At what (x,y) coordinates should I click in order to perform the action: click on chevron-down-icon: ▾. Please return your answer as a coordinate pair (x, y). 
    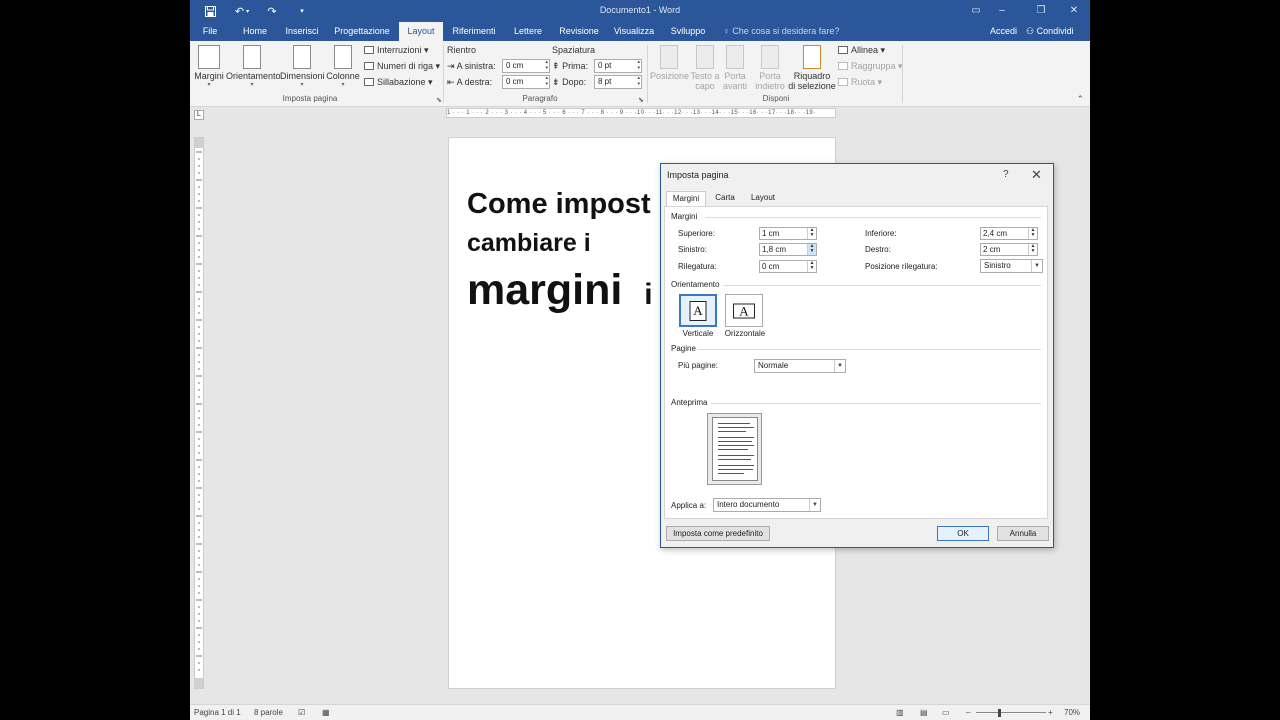
    Looking at the image, I should click on (209, 85).